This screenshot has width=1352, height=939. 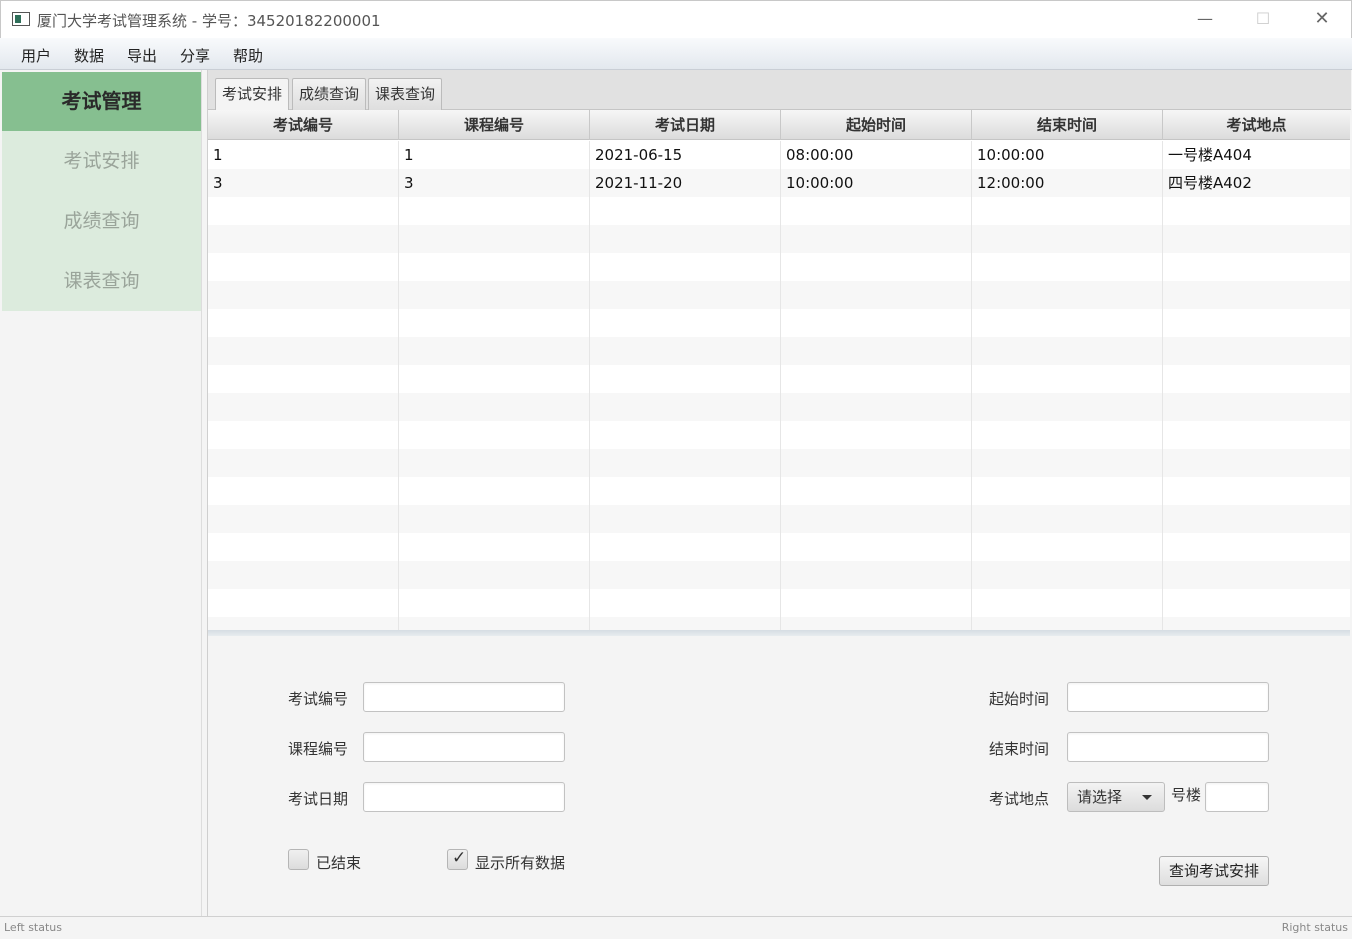 What do you see at coordinates (142, 55) in the screenshot?
I see `menu-export: 导出` at bounding box center [142, 55].